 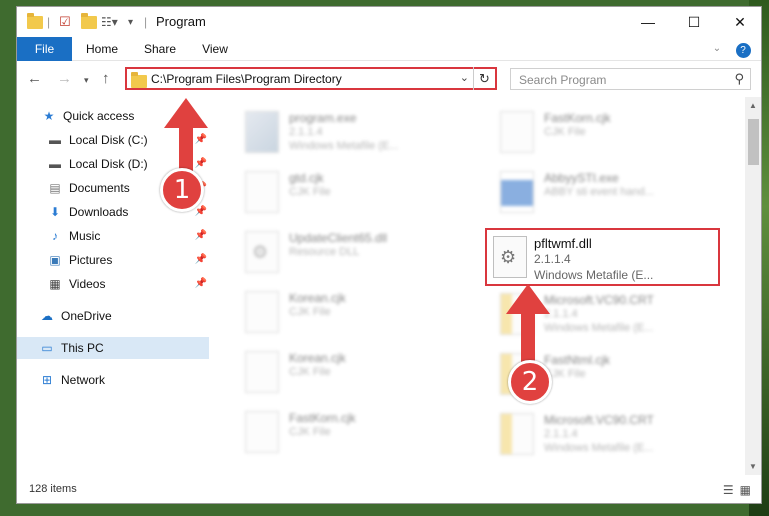 I want to click on sidebar-item-this-pc: ▭ This PC, so click(x=113, y=348).